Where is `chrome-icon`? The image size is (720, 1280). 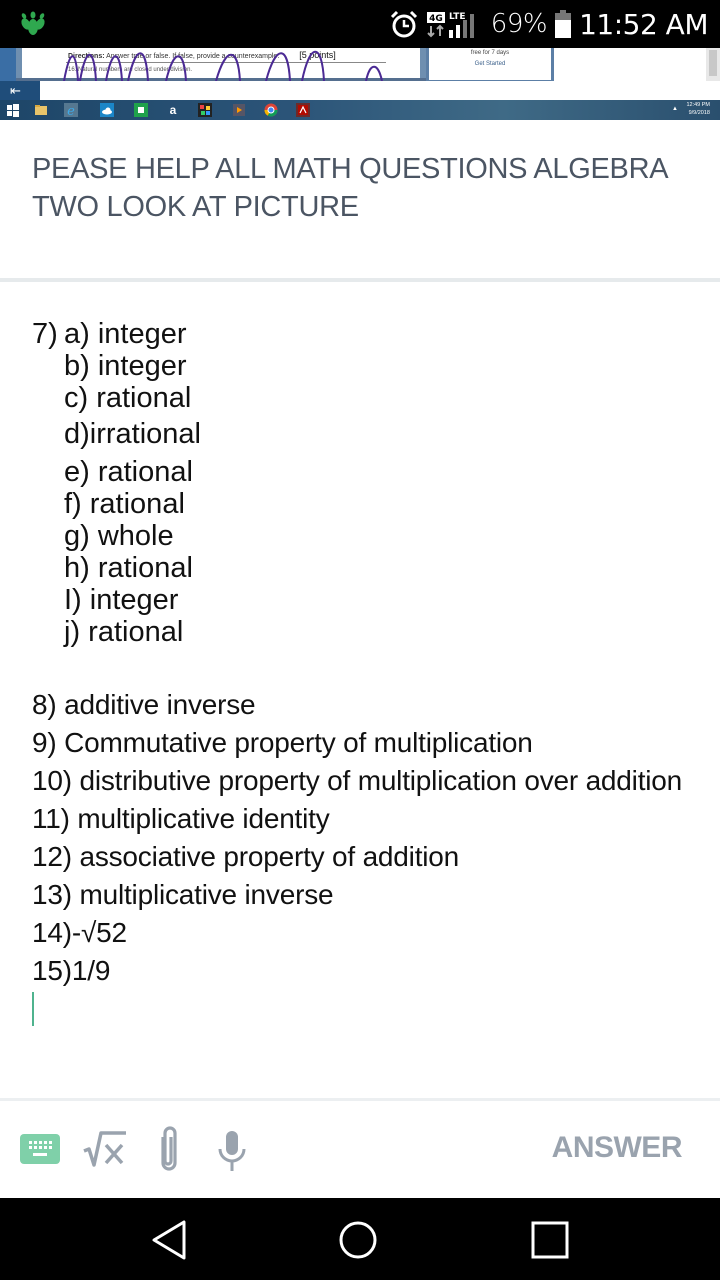 chrome-icon is located at coordinates (271, 110).